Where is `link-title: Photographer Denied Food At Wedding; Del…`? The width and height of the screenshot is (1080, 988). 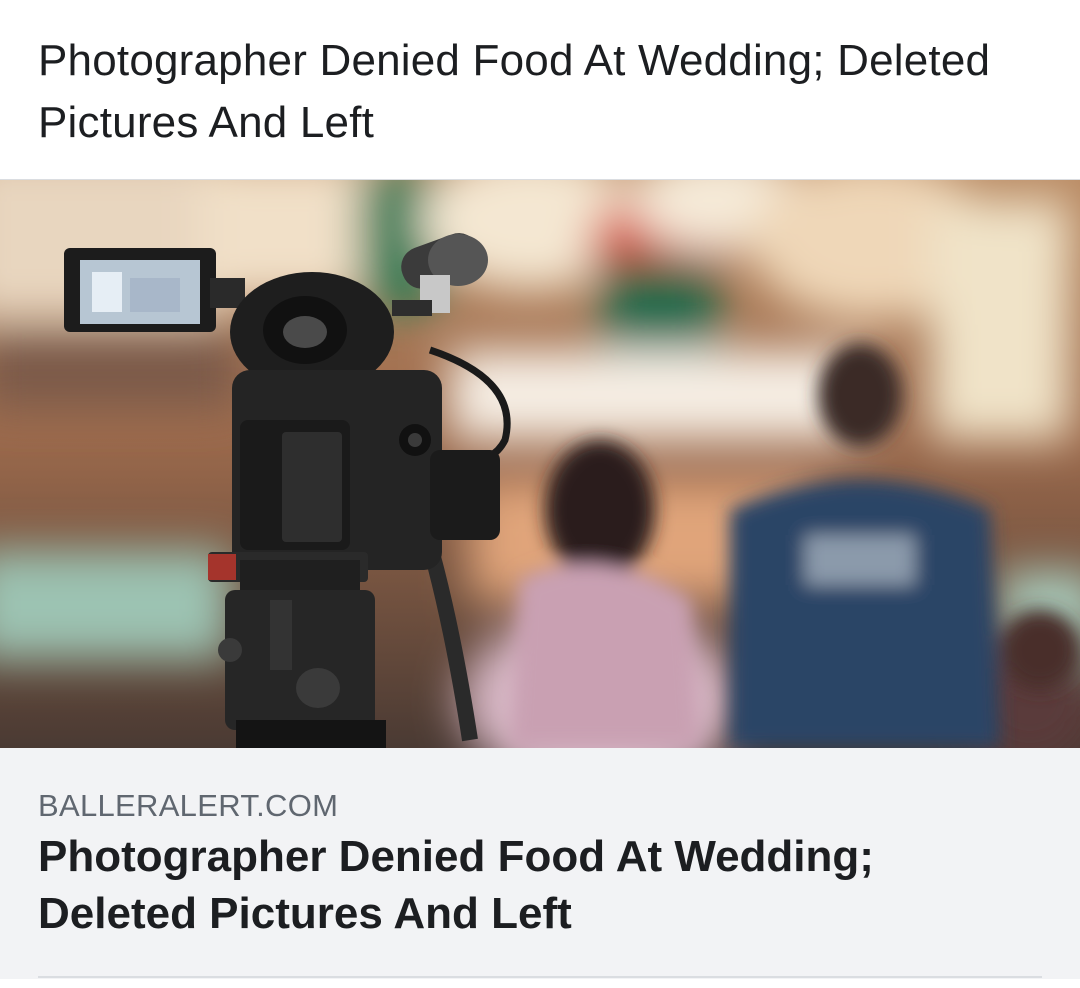 link-title: Photographer Denied Food At Wedding; Del… is located at coordinates (538, 885).